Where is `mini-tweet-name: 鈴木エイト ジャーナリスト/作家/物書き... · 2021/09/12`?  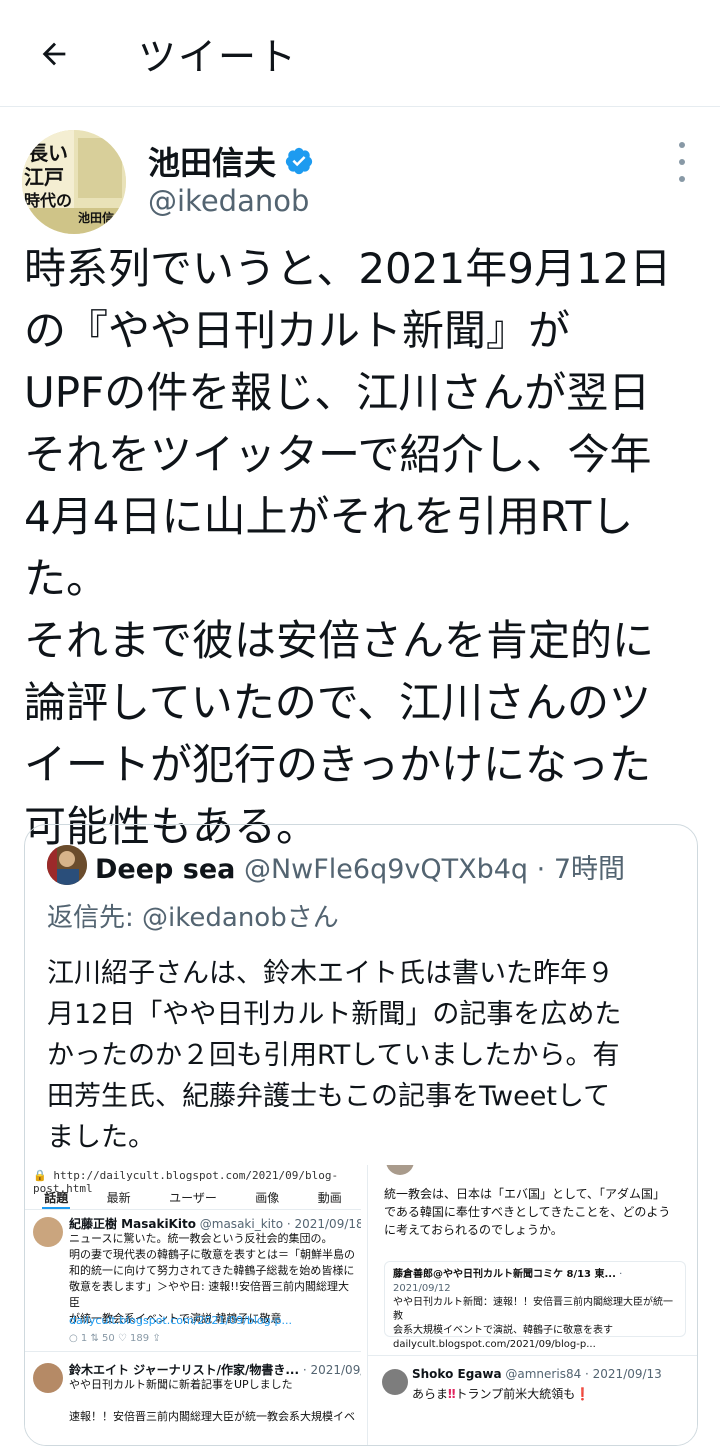
mini-tweet-name: 鈴木エイト ジャーナリスト/作家/物書き... · 2021/09/12 is located at coordinates (215, 1370).